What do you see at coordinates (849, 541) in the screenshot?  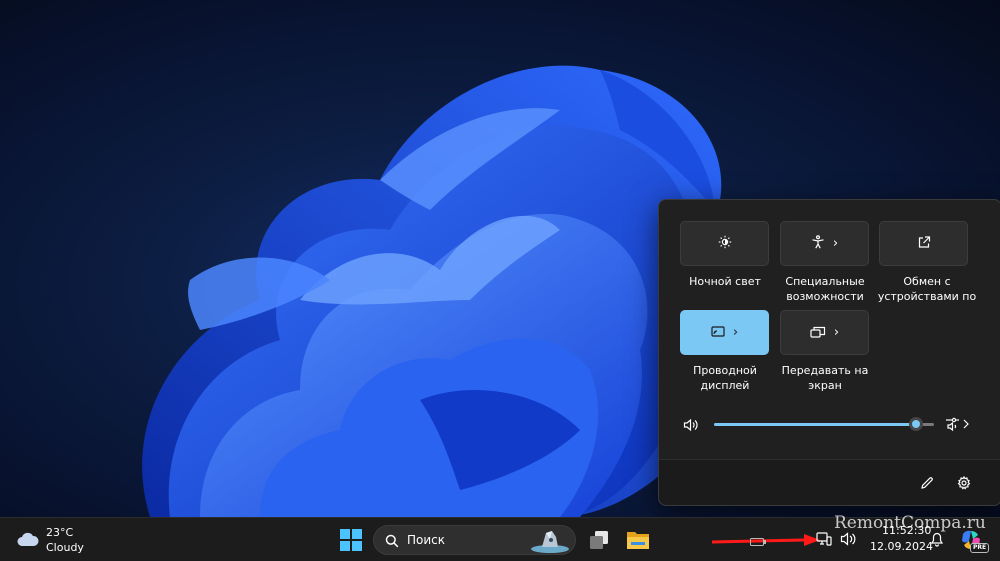 I see `volume-icon` at bounding box center [849, 541].